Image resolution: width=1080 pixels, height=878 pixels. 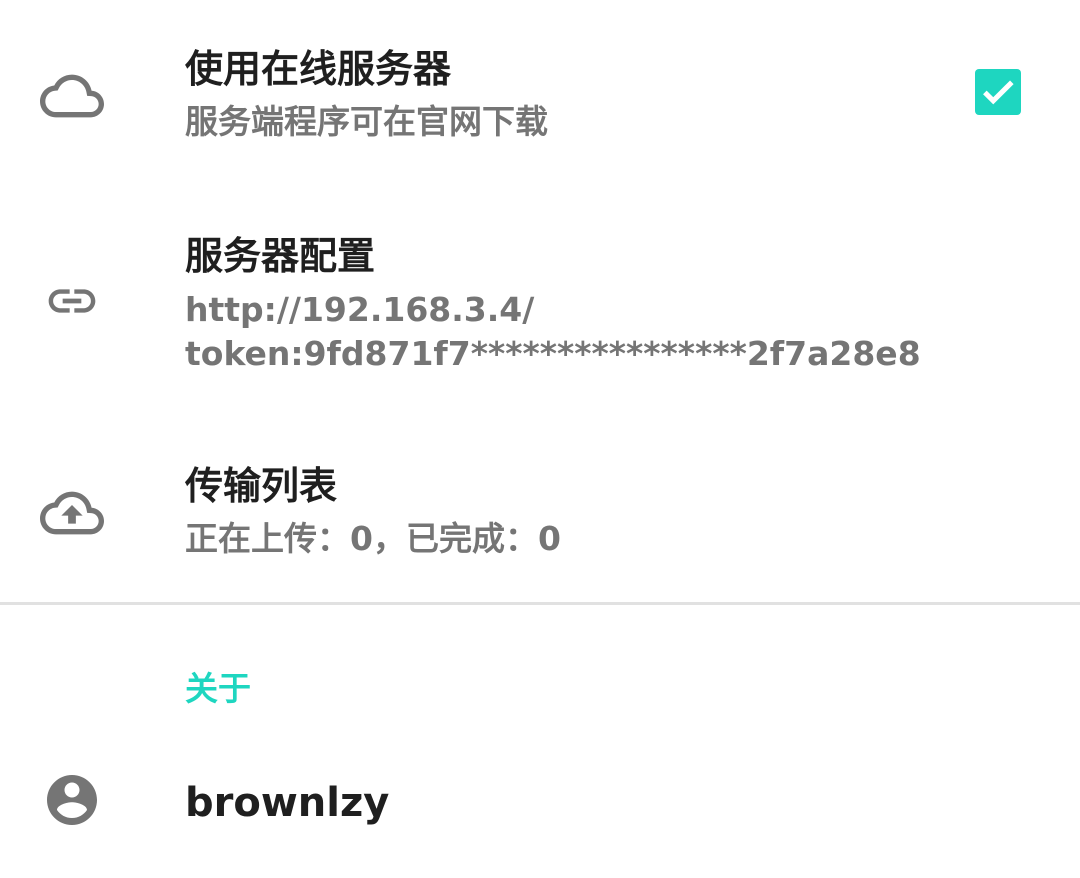 I want to click on server-config-token: token:9fd871f7****************2f7a28e8, so click(x=553, y=353).